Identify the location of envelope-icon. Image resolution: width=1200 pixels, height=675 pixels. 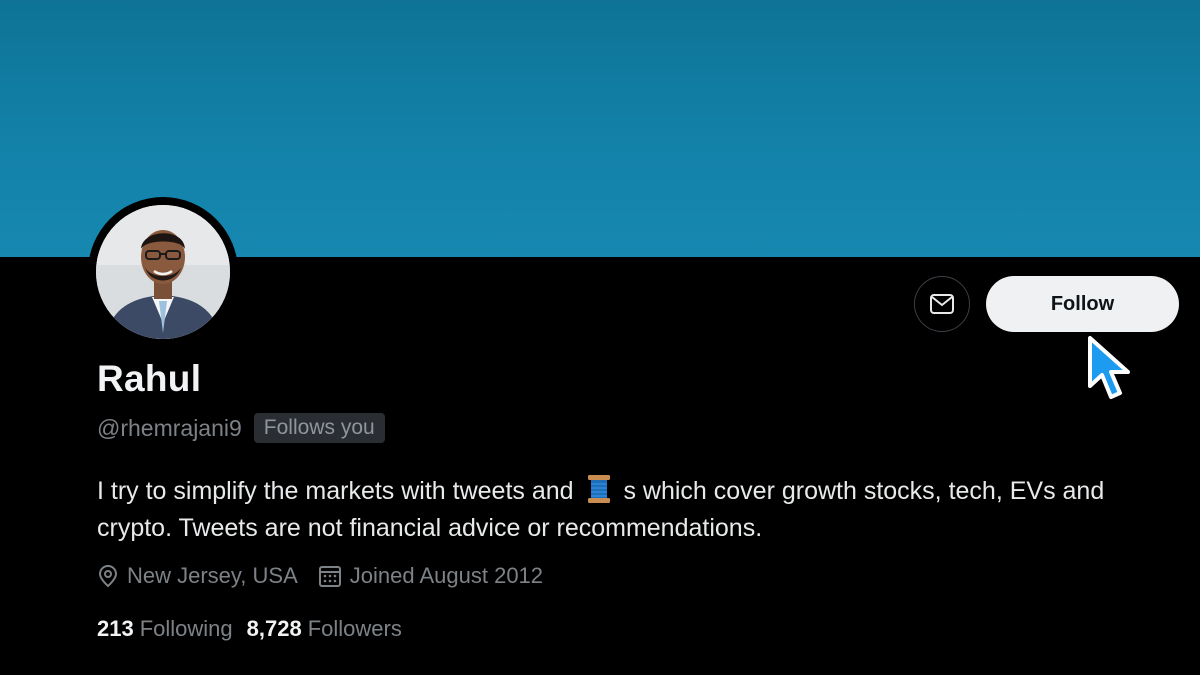
(942, 304).